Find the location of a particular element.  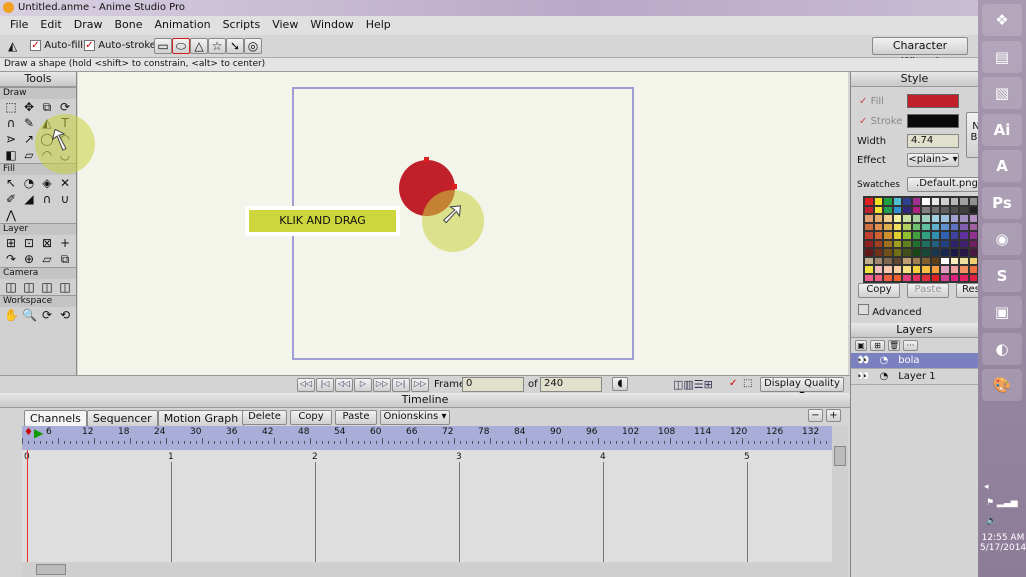

effect-dropdown: <plain> ▾ is located at coordinates (933, 160).